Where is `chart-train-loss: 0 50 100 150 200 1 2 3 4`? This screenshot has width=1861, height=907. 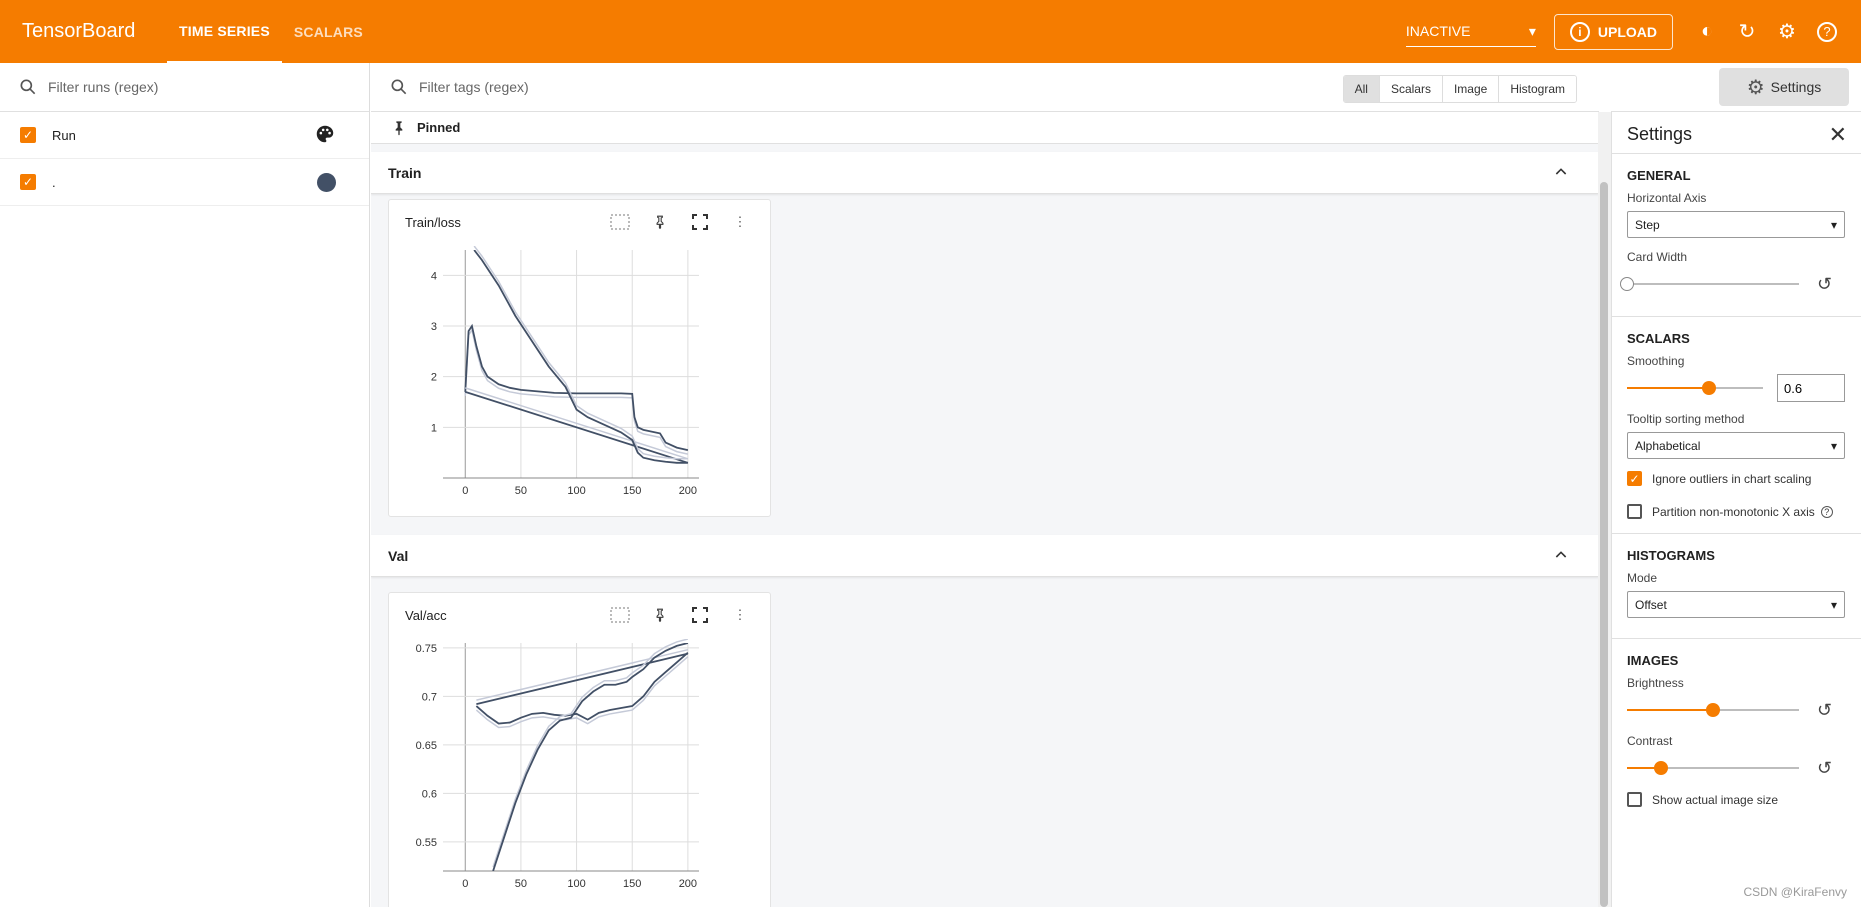
chart-train-loss: 0 50 100 150 200 1 2 3 4 is located at coordinates (579, 379).